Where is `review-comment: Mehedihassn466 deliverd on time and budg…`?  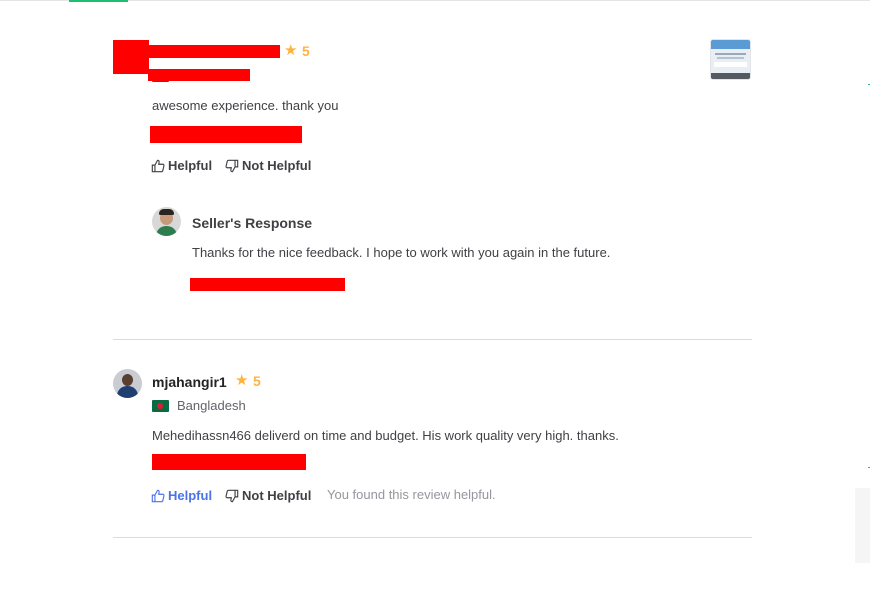 review-comment: Mehedihassn466 deliverd on time and budg… is located at coordinates (385, 435).